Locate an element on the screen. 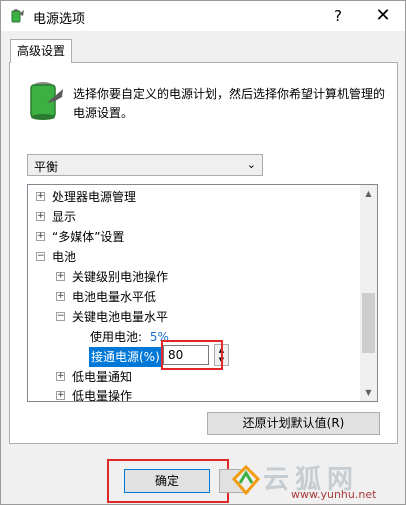  help-button: ? is located at coordinates (338, 16).